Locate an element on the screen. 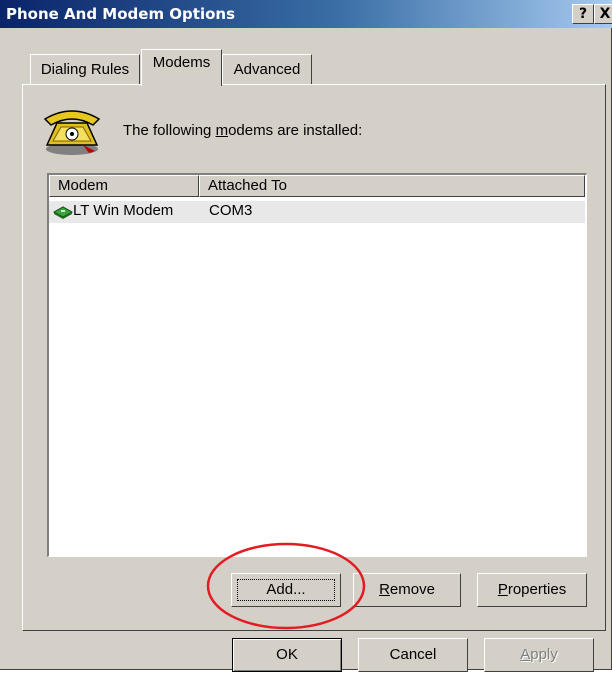 This screenshot has height=685, width=612. ok-button: OK is located at coordinates (287, 655).